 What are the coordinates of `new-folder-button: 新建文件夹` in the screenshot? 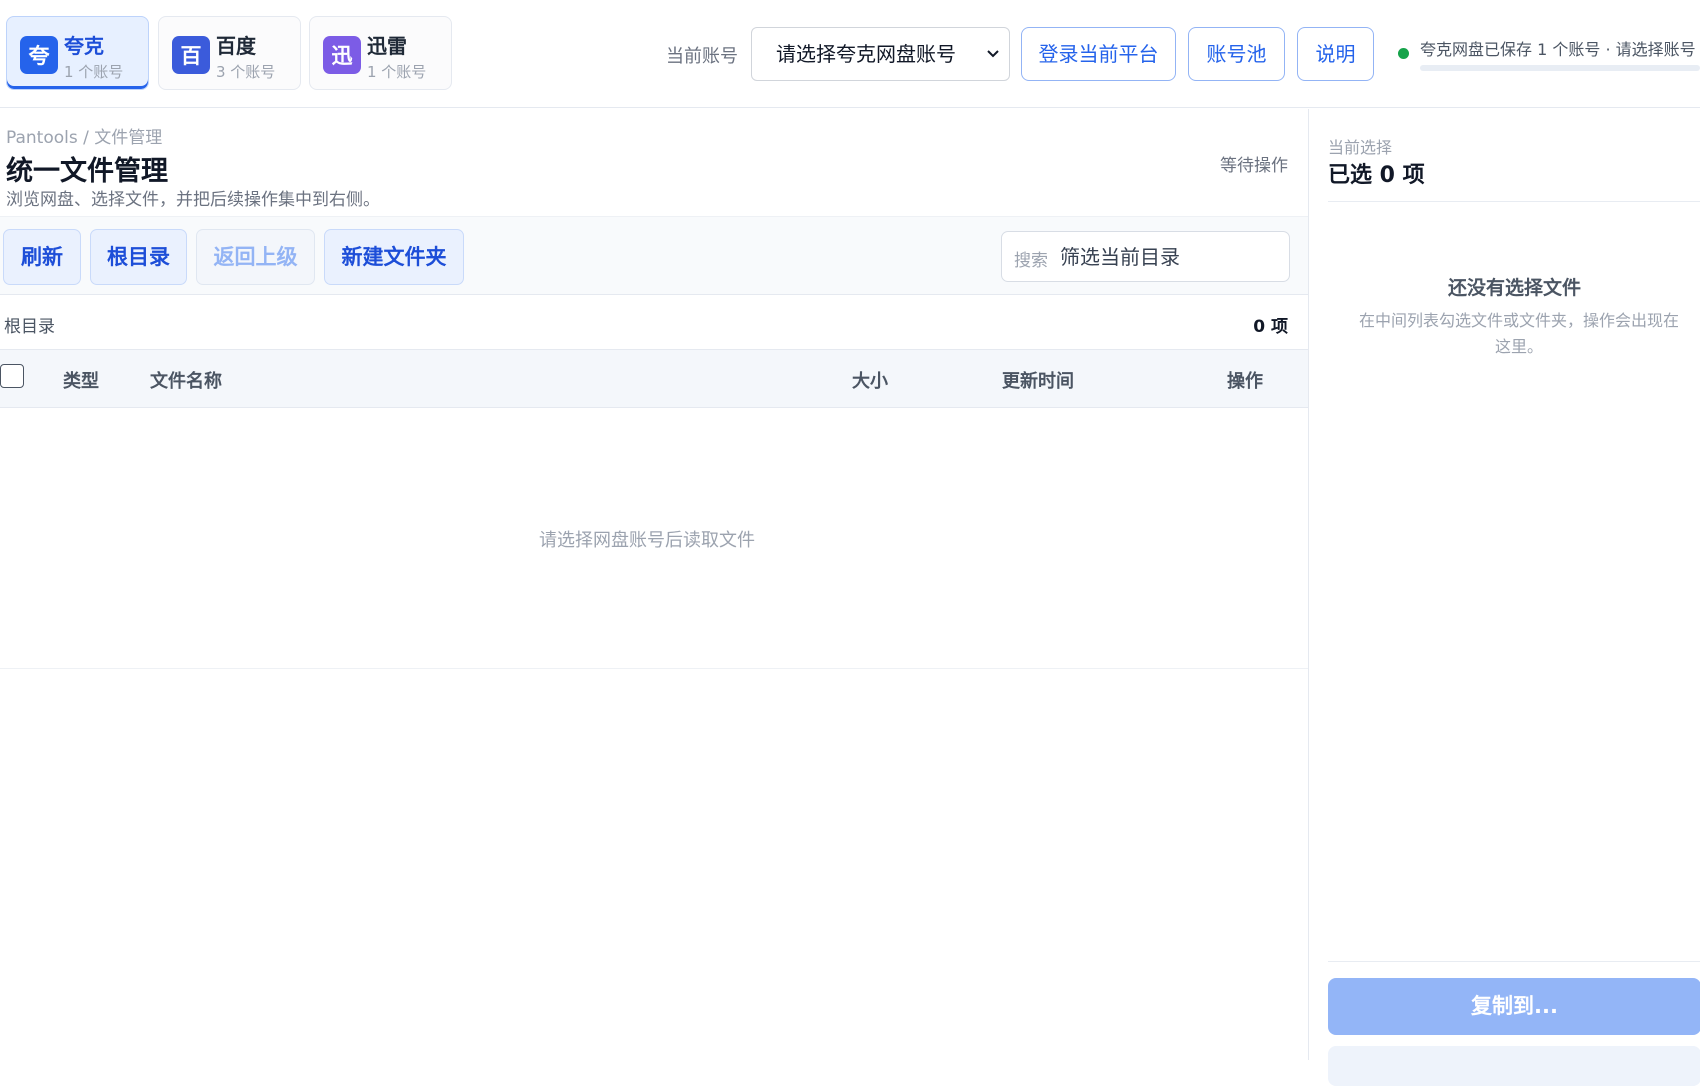 It's located at (394, 257).